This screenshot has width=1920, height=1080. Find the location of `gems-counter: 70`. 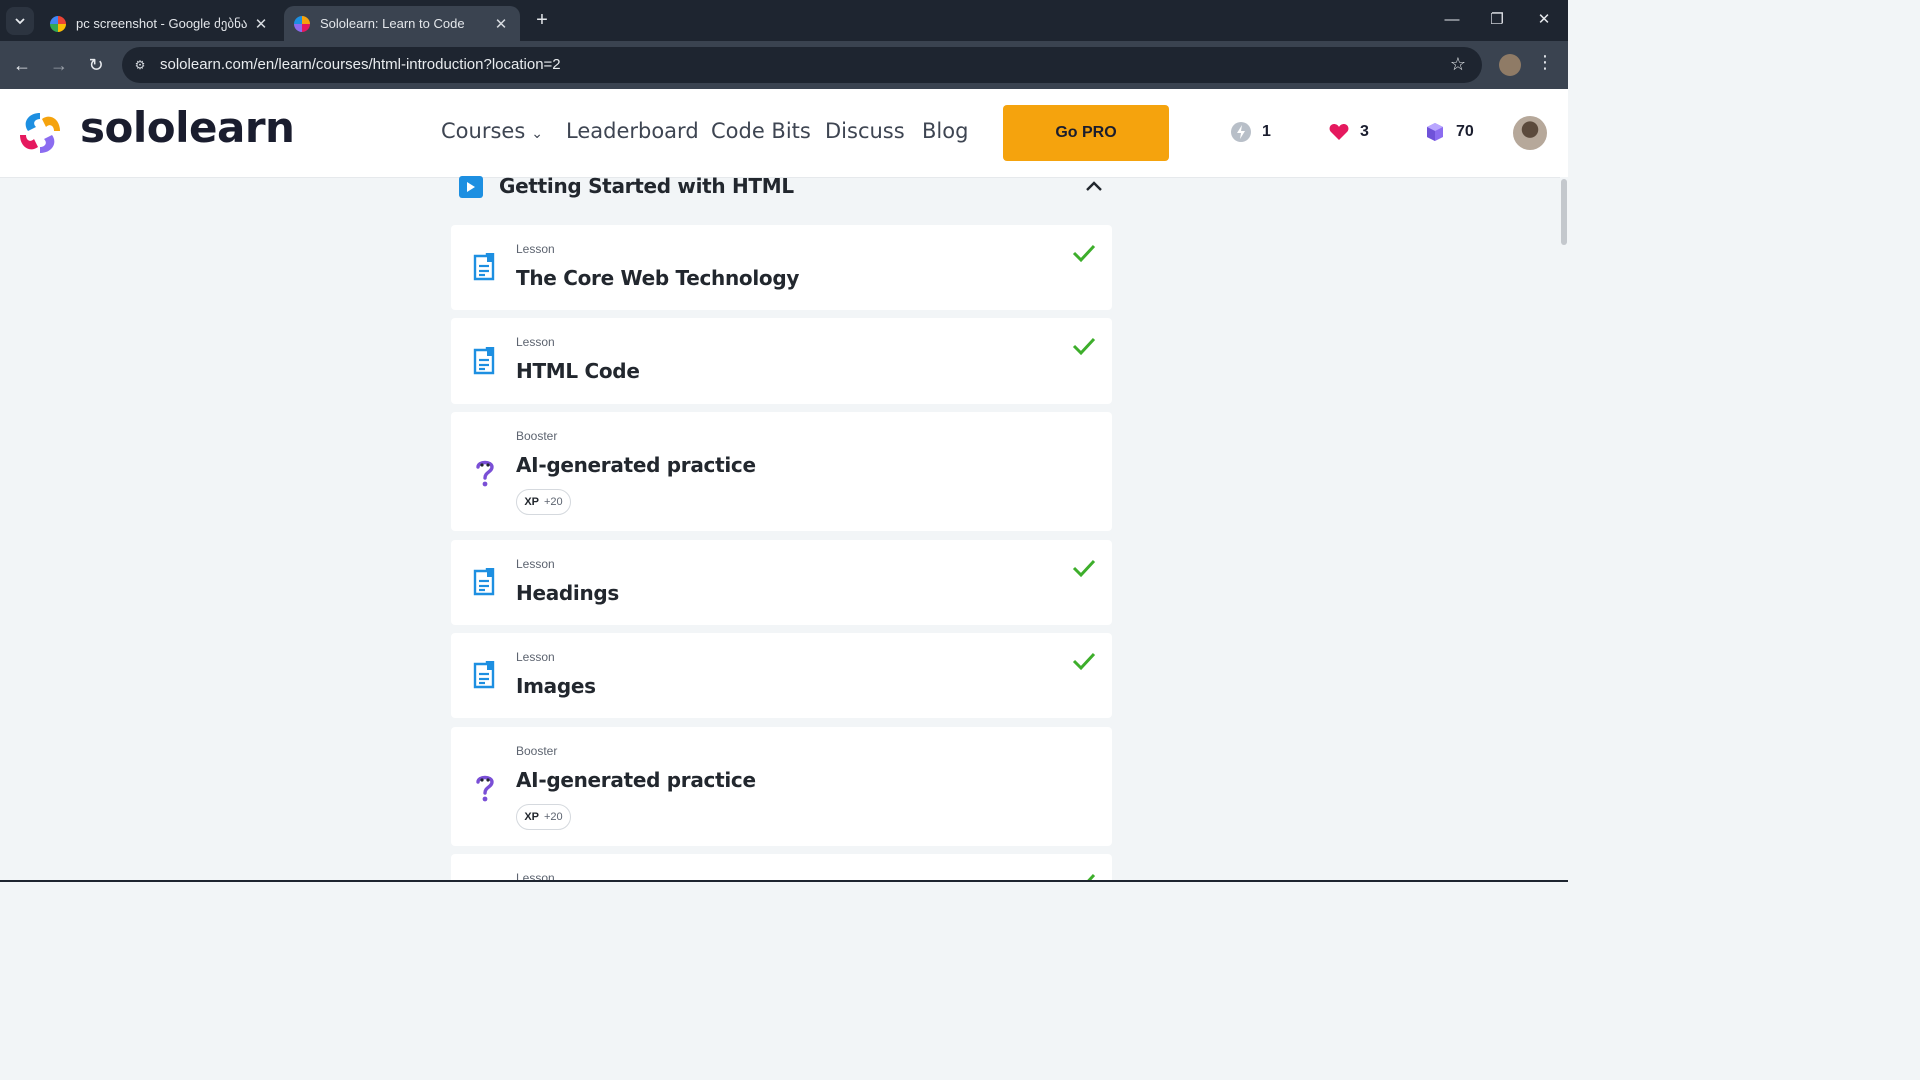

gems-counter: 70 is located at coordinates (1449, 132).